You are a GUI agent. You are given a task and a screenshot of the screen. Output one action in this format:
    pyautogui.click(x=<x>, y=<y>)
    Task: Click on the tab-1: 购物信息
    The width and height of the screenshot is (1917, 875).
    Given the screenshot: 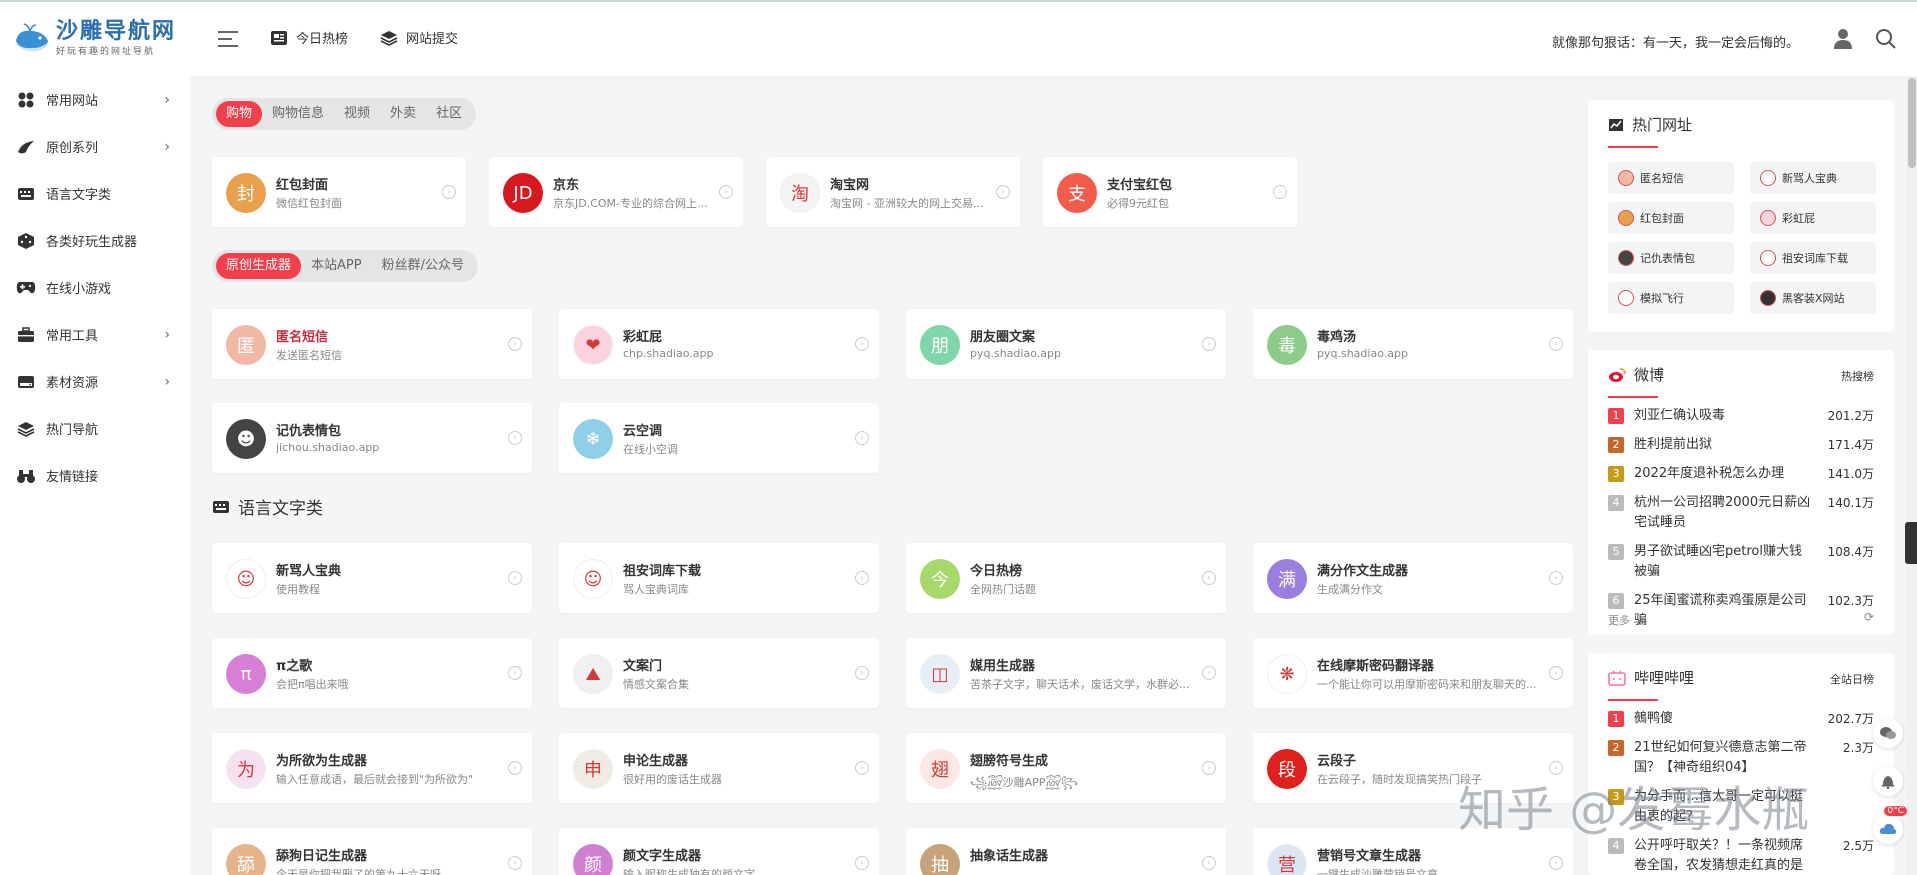 What is the action you would take?
    pyautogui.click(x=298, y=114)
    